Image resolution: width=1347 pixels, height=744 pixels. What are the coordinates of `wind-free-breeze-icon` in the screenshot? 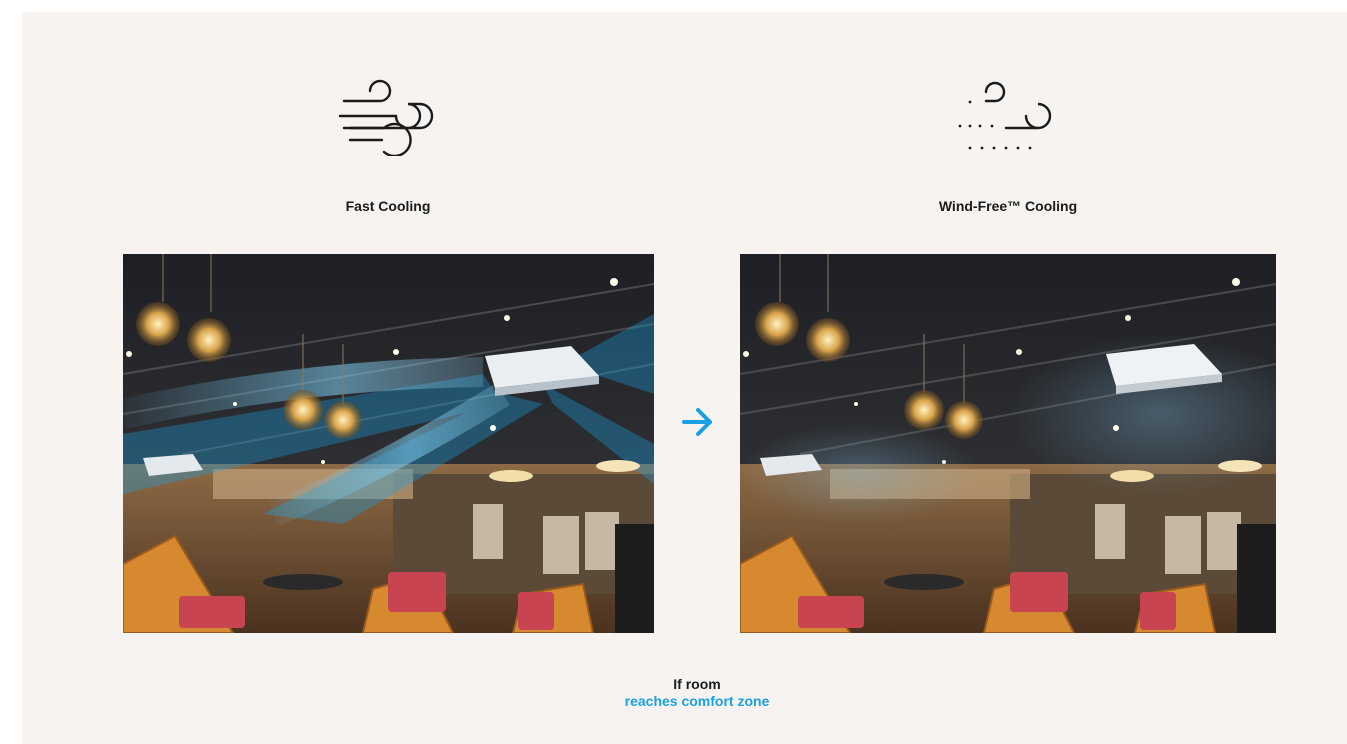 It's located at (1008, 117).